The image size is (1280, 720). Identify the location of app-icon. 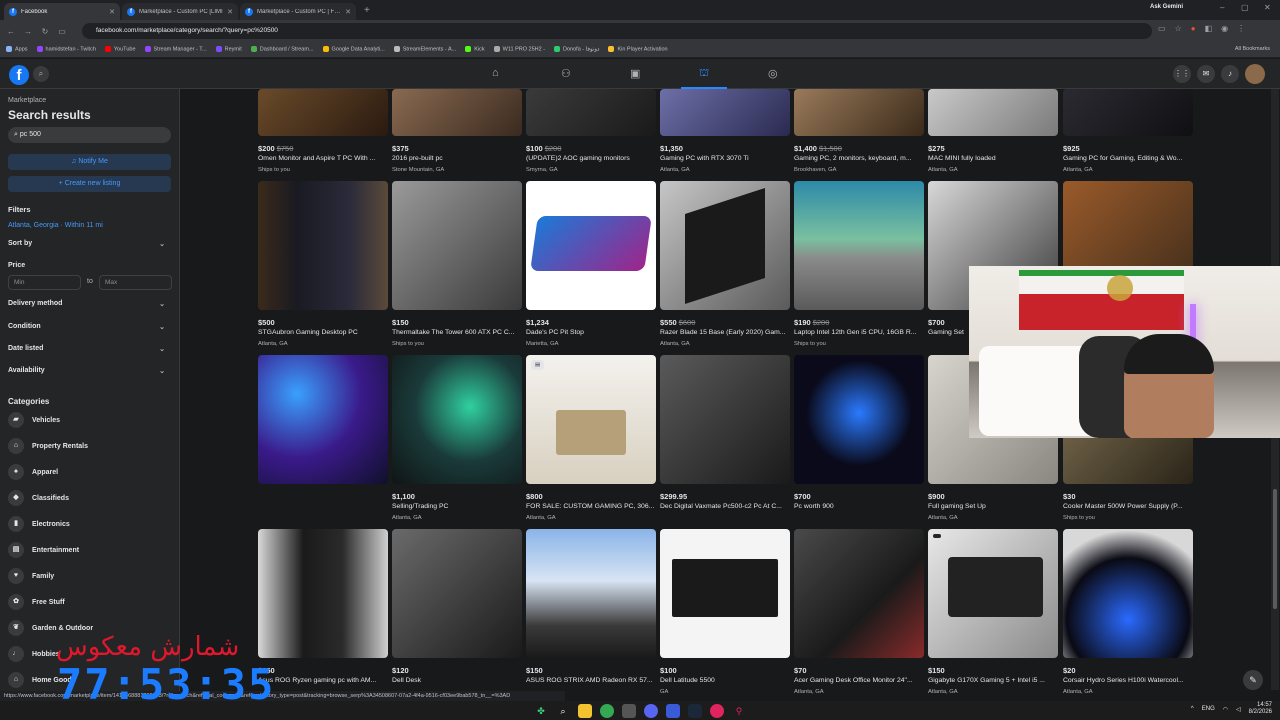
(629, 710).